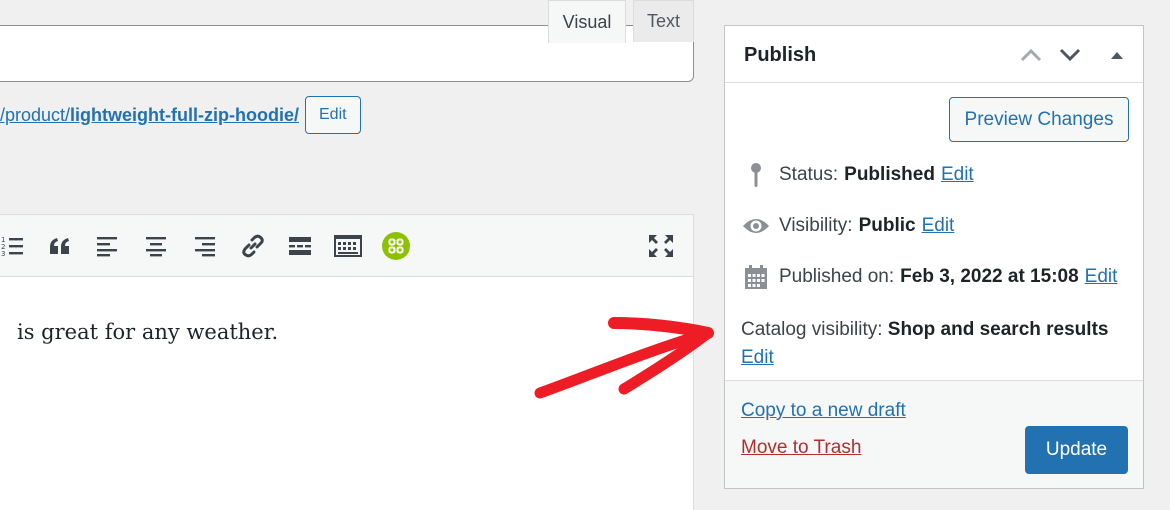  What do you see at coordinates (756, 226) in the screenshot?
I see `eye-icon` at bounding box center [756, 226].